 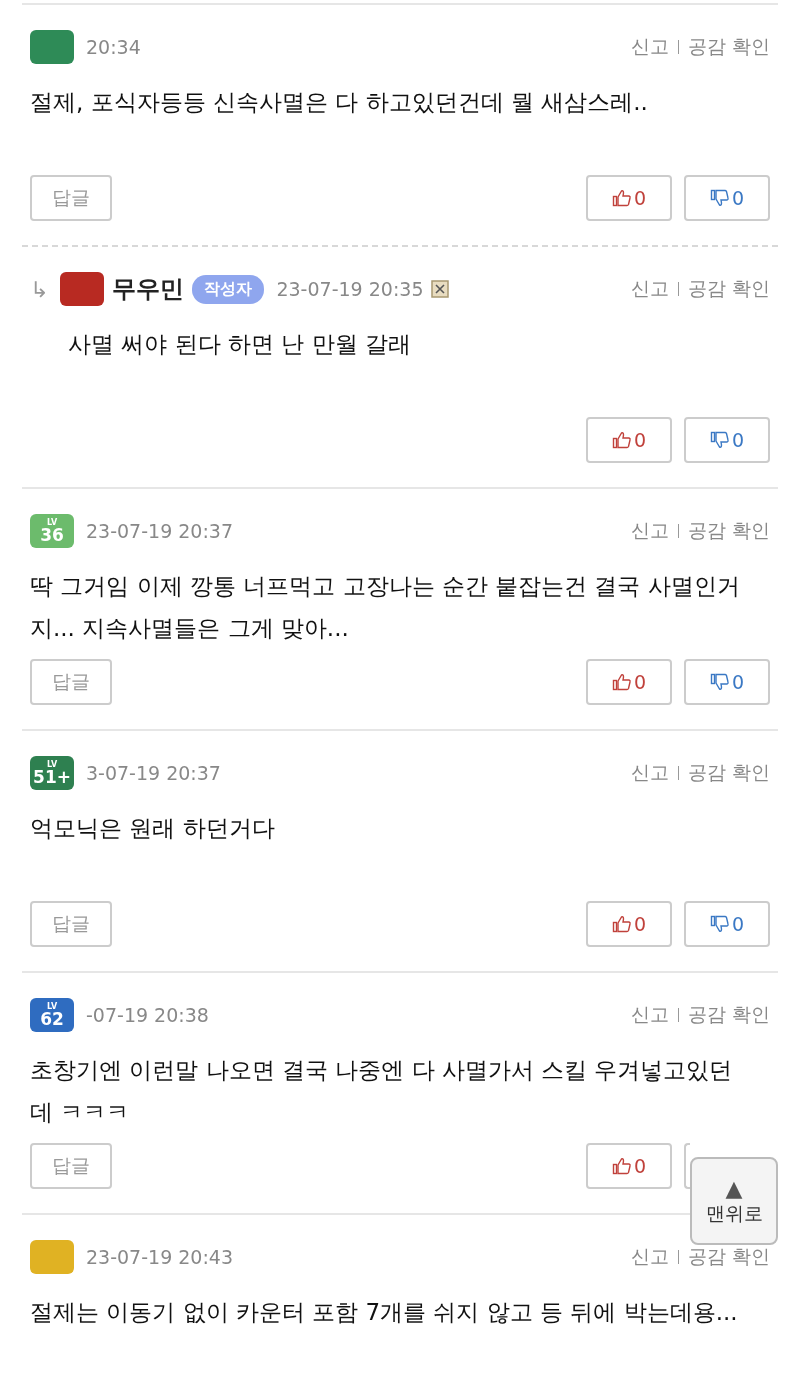 What do you see at coordinates (153, 773) in the screenshot?
I see `comment-date: 3-07-19 20:37` at bounding box center [153, 773].